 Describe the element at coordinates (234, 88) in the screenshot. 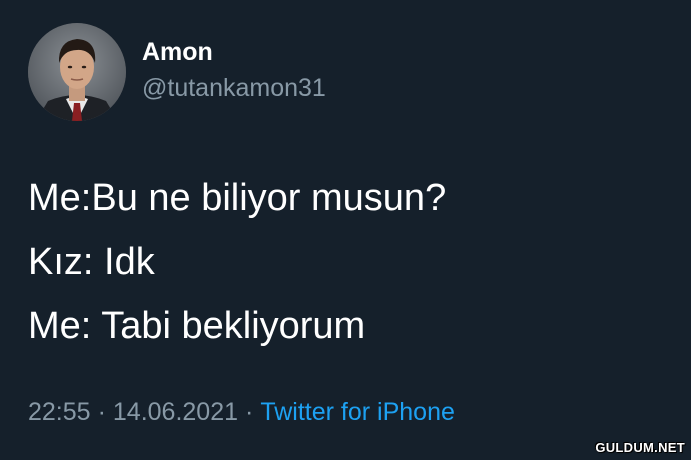

I see `user-handle: @tutankamon31` at that location.